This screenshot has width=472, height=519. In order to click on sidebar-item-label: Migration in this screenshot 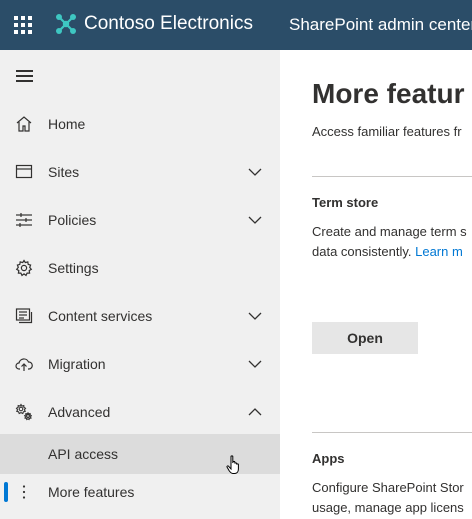, I will do `click(77, 364)`.